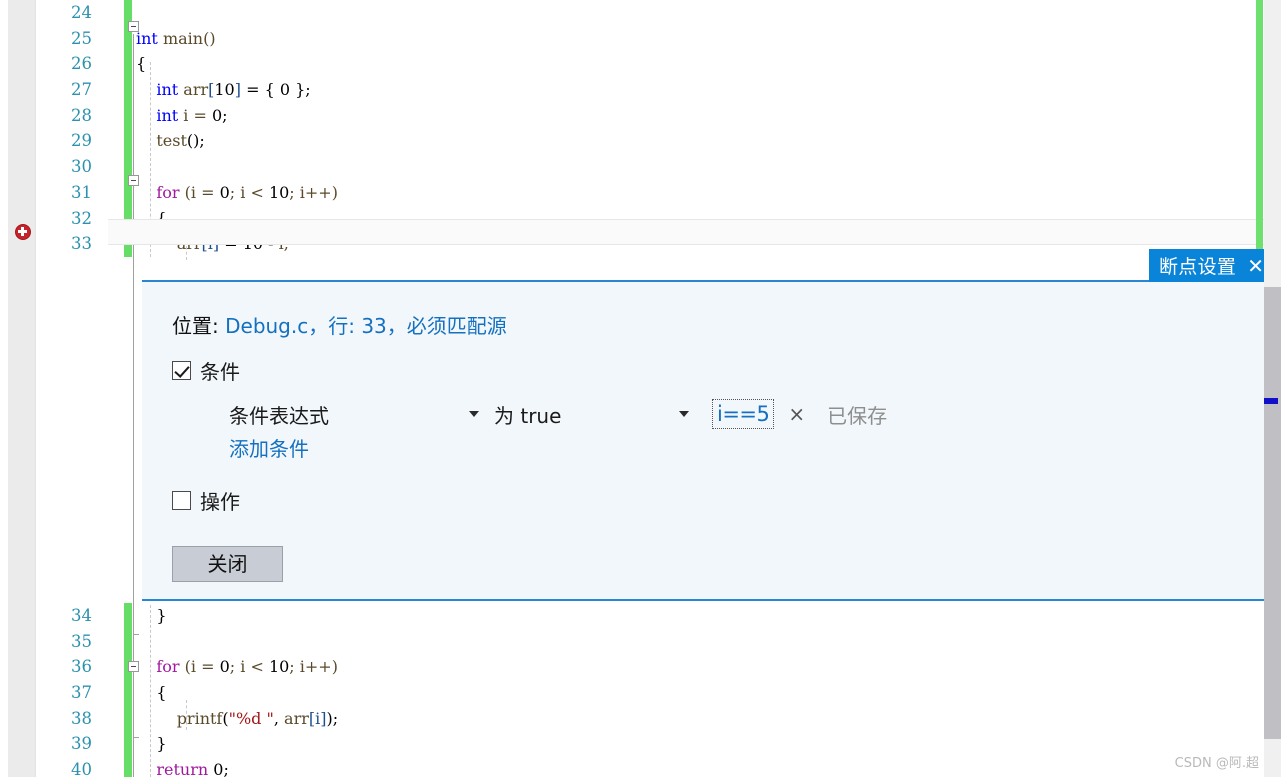 This screenshot has width=1281, height=777. Describe the element at coordinates (650, 90) in the screenshot. I see `code-line: 27 int arr[10] = { 0 };` at that location.